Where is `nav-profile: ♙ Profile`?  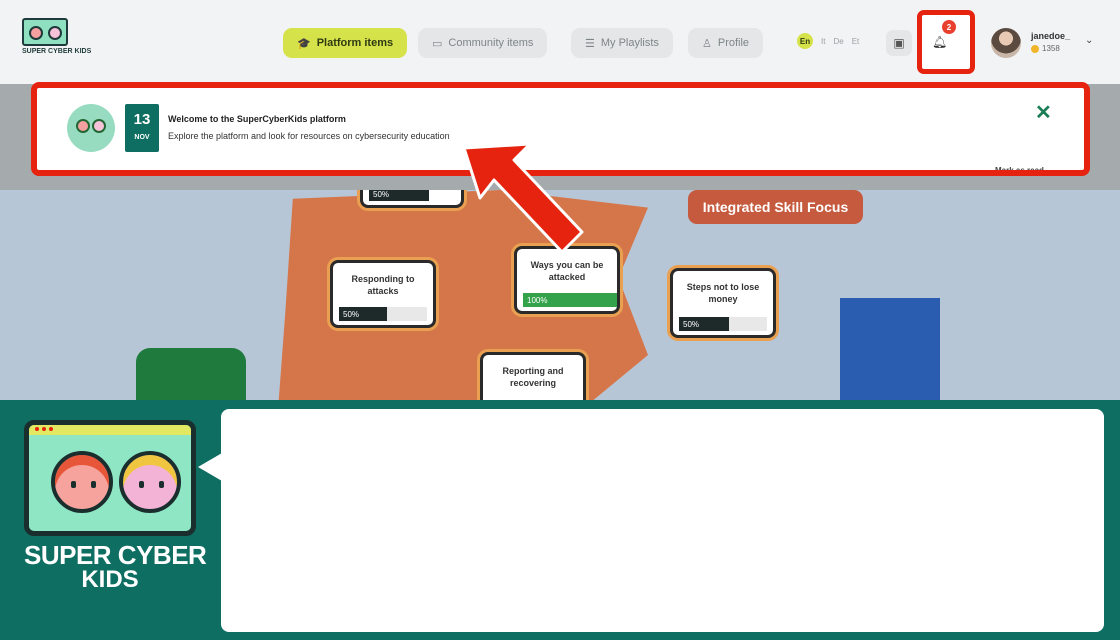
nav-profile: ♙ Profile is located at coordinates (726, 43).